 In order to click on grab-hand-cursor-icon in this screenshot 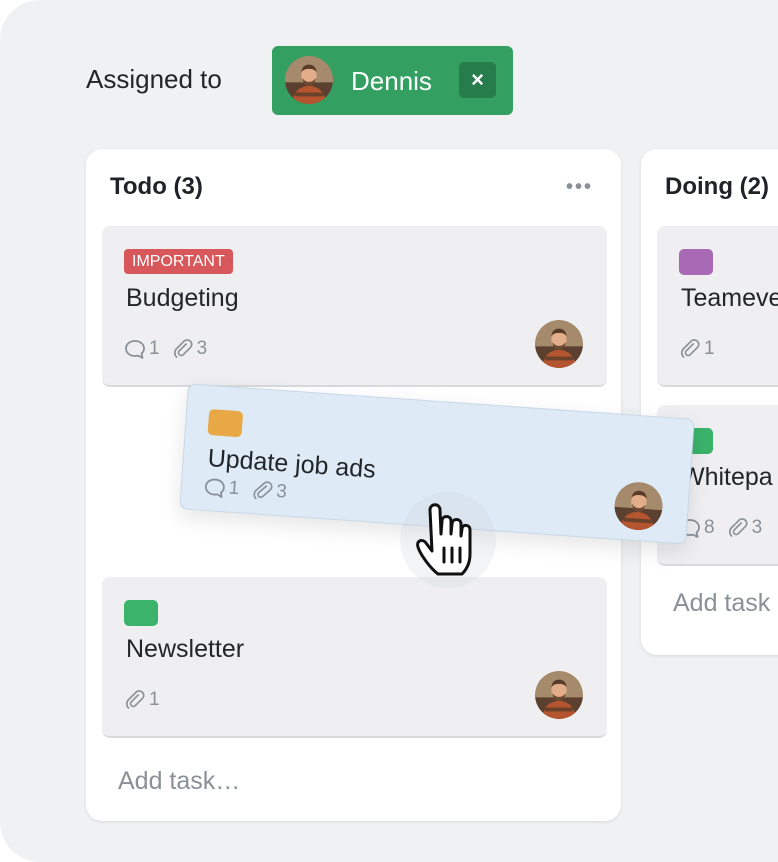, I will do `click(448, 540)`.